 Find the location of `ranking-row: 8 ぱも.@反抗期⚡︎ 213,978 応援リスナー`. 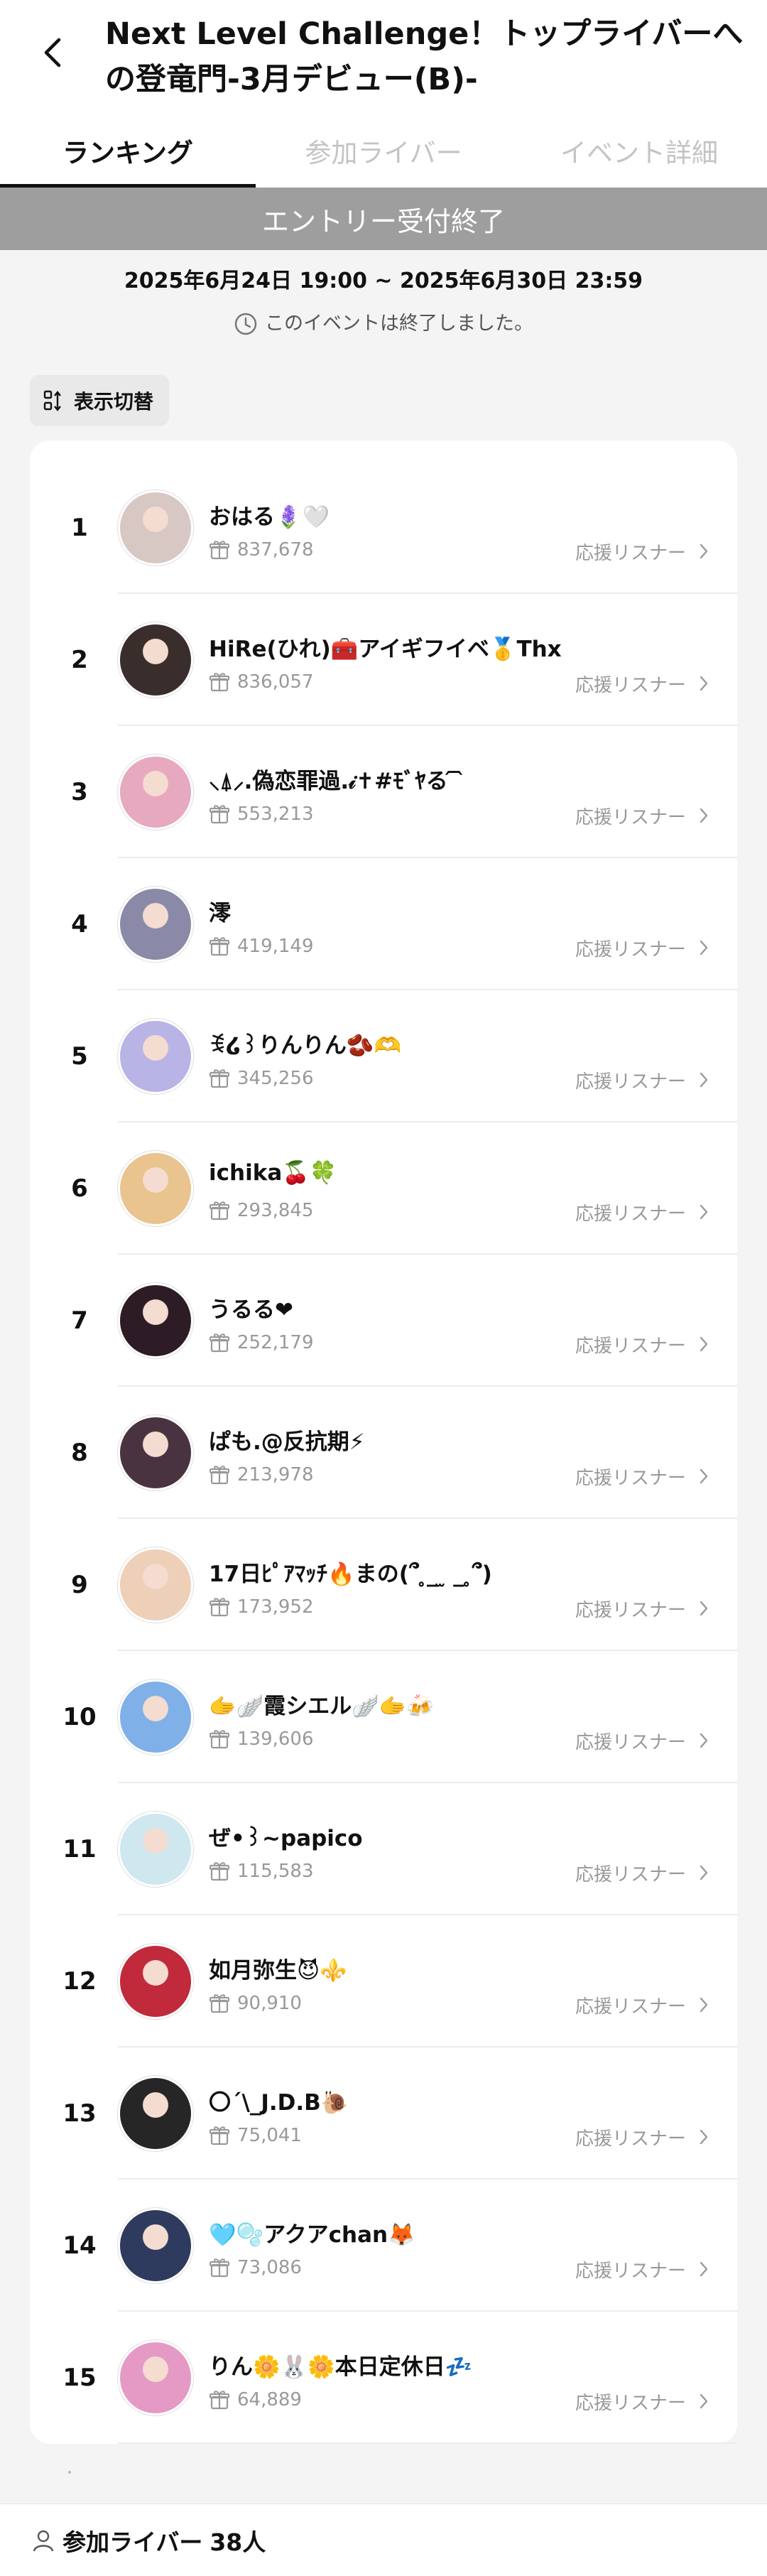

ranking-row: 8 ぱも.@反抗期⚡︎ 213,978 応援リスナー is located at coordinates (383, 1453).